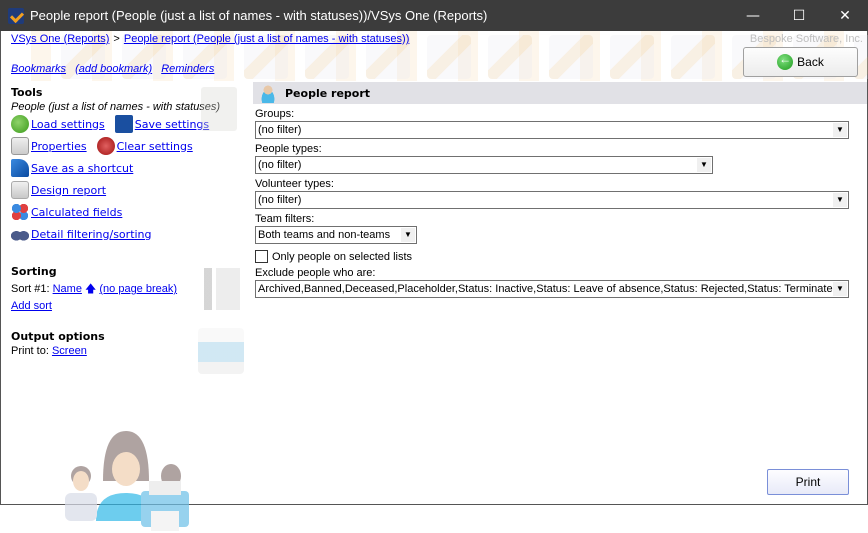 This screenshot has width=868, height=533. I want to click on add-bookmark-link: (add bookmark), so click(113, 69).